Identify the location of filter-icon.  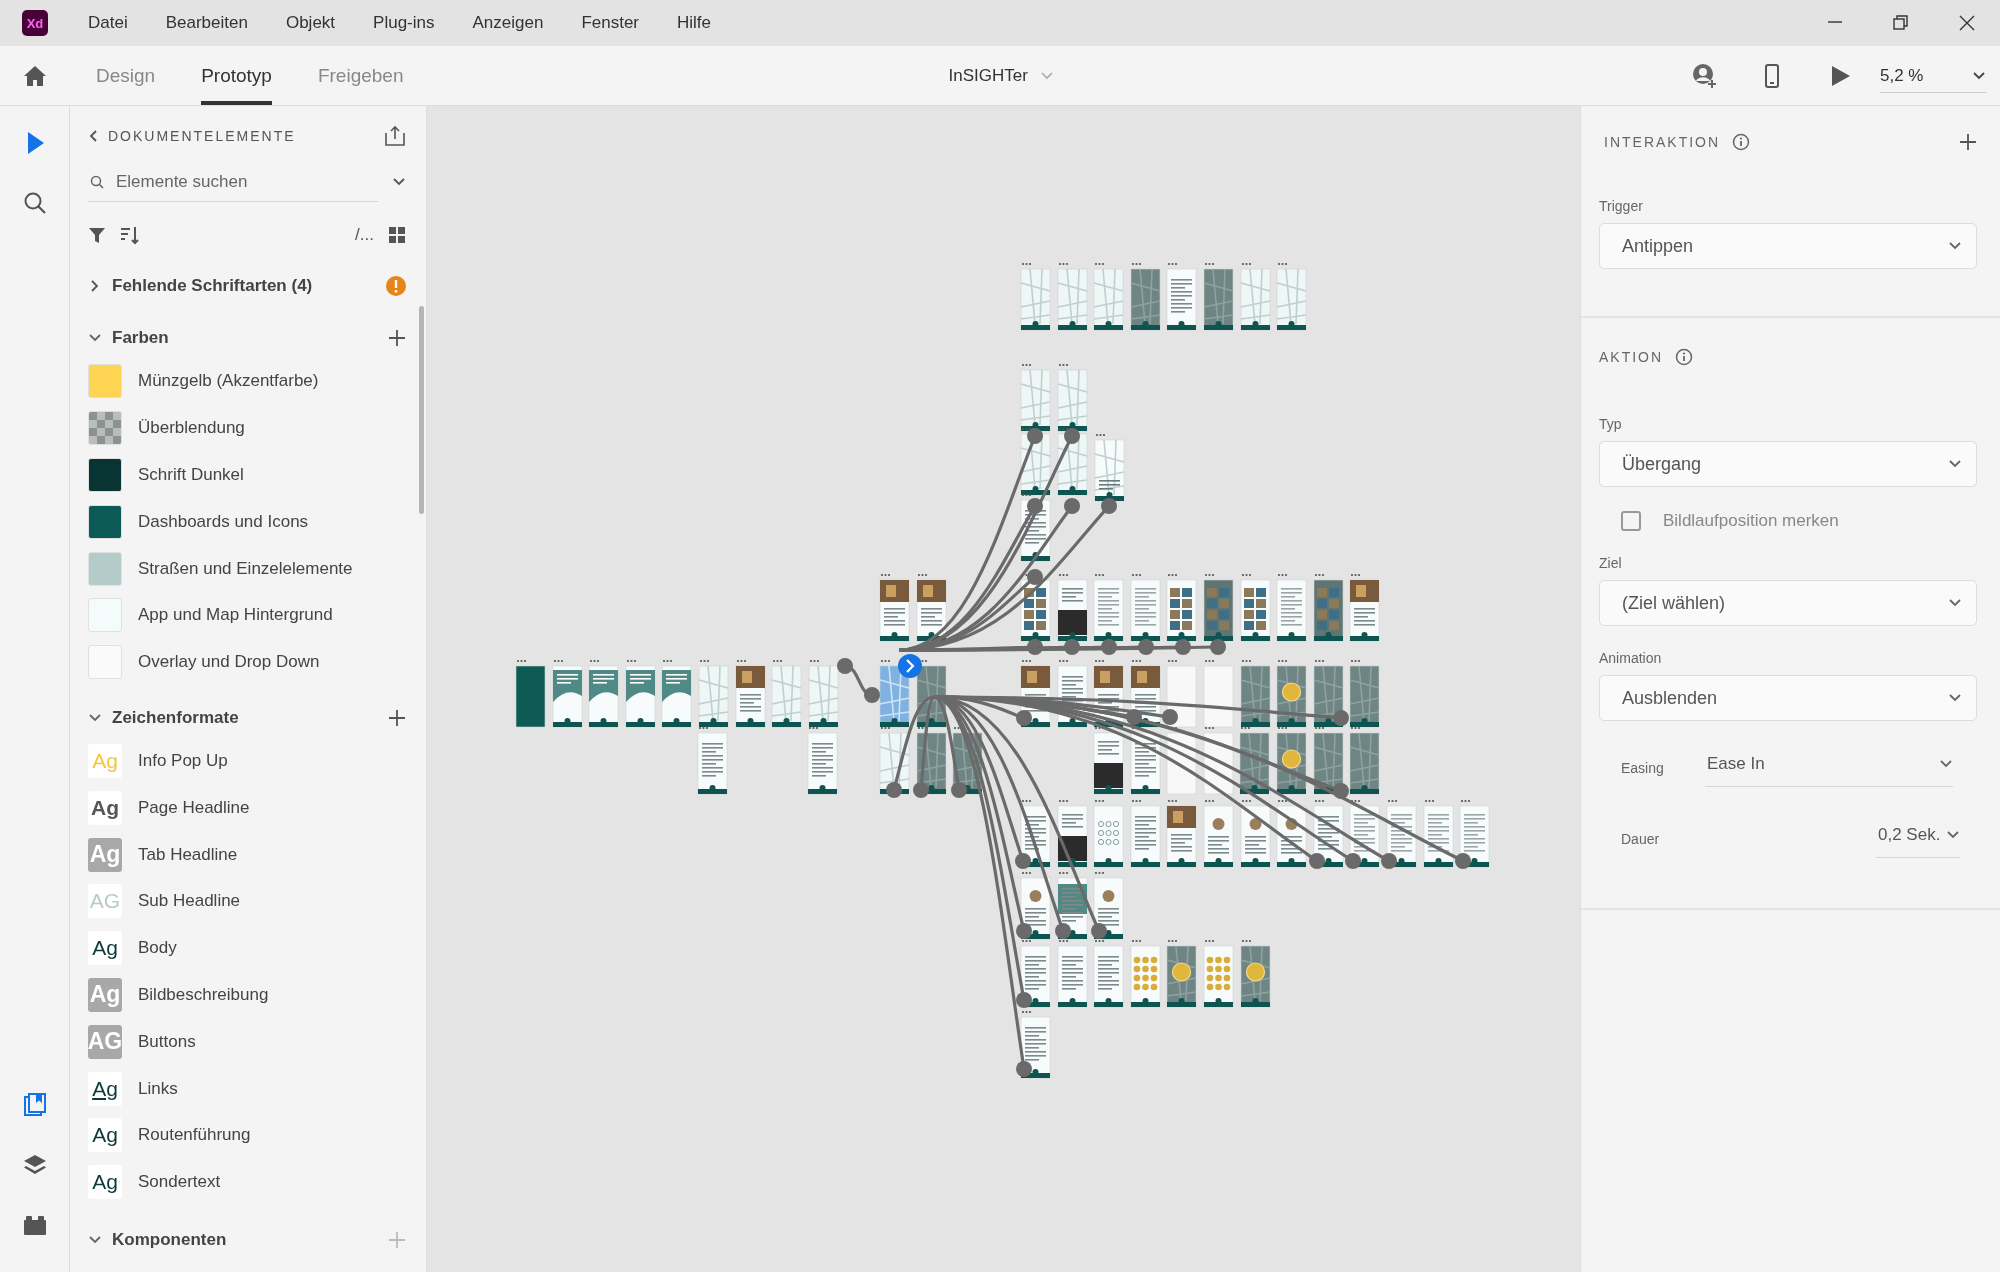
(97, 235).